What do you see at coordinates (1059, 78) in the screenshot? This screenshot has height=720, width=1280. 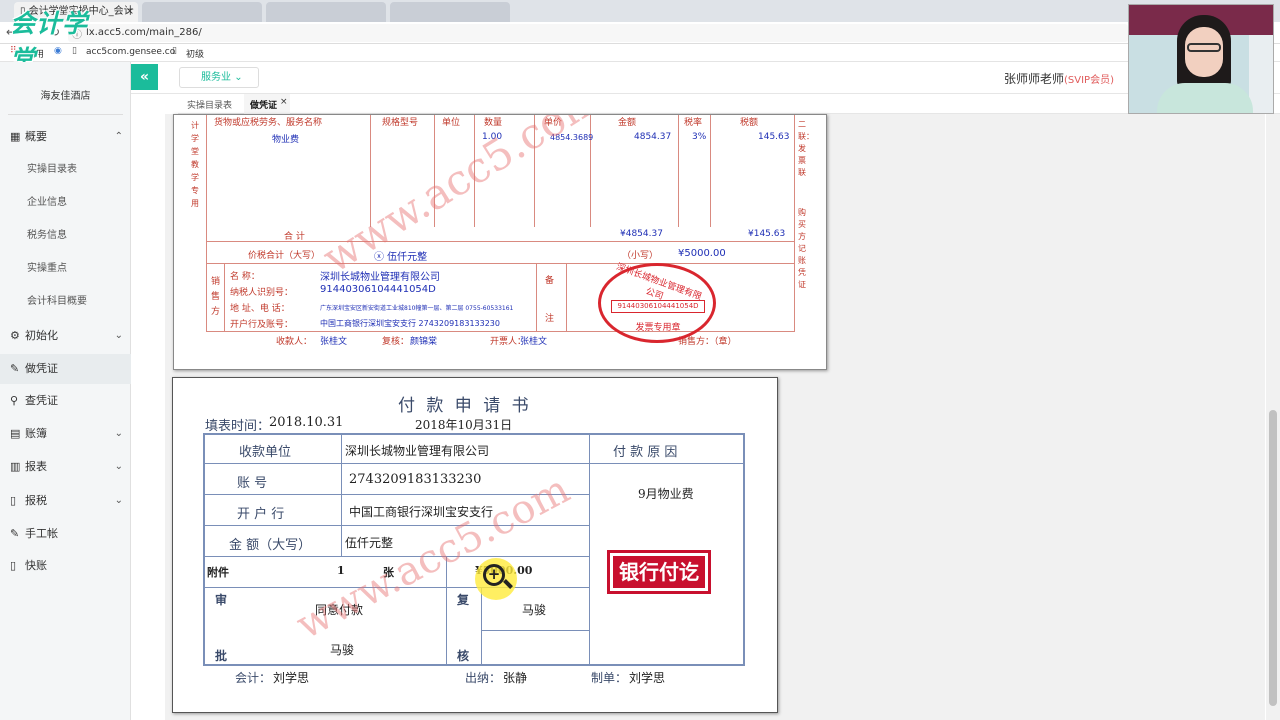 I see `user-info: 张师师老师(SVIP会员)` at bounding box center [1059, 78].